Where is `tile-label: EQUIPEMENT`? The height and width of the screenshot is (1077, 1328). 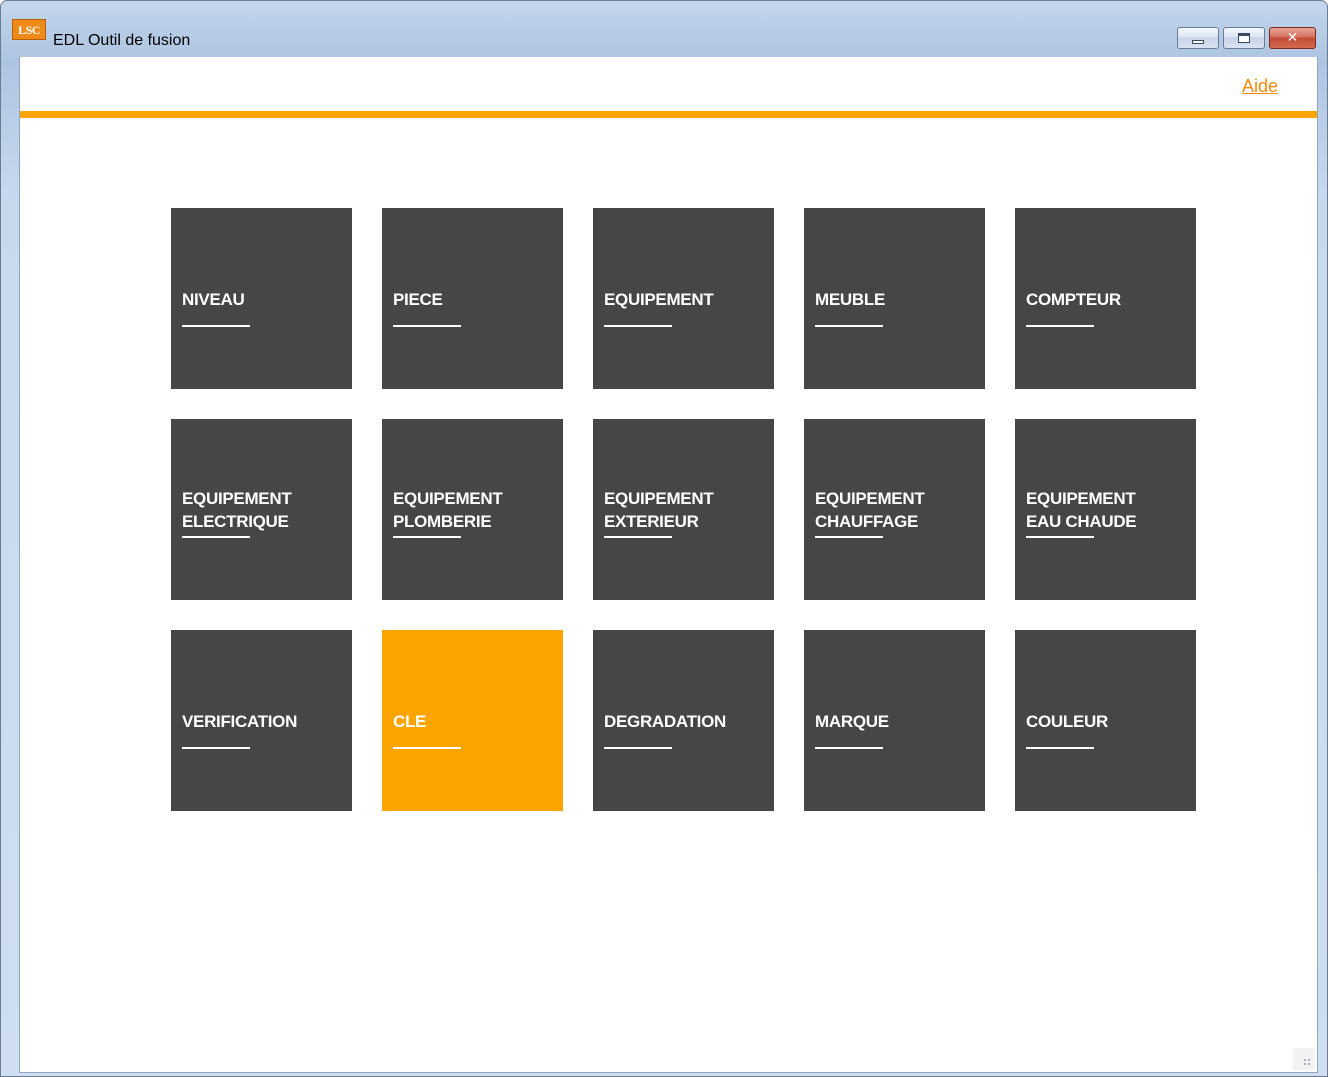 tile-label: EQUIPEMENT is located at coordinates (659, 299).